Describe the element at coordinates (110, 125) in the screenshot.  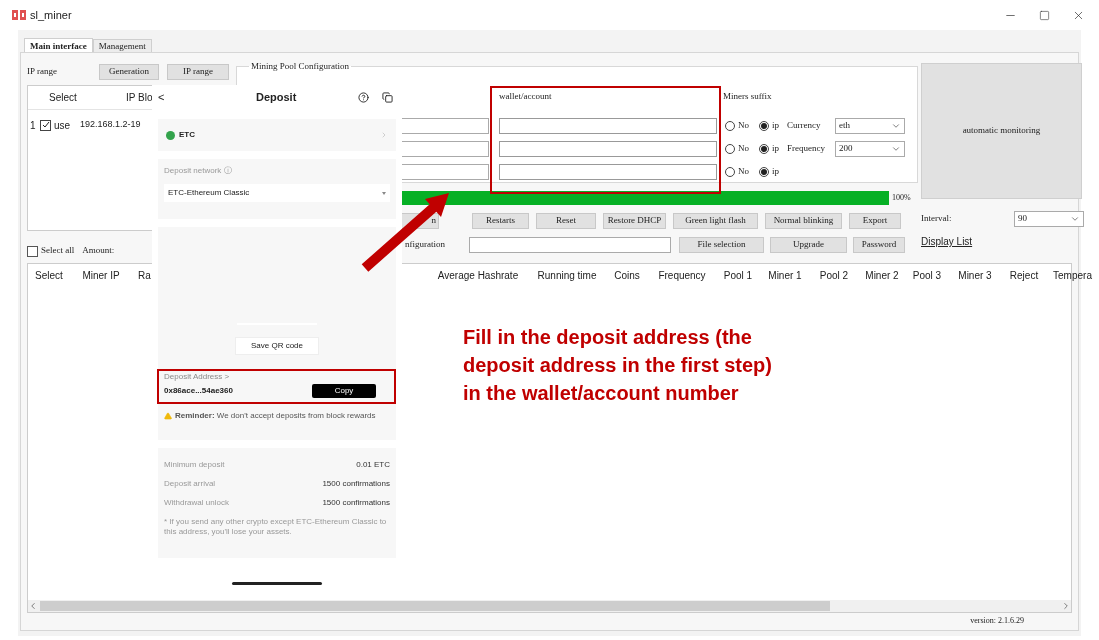
I see `table-cell: 192.168.1.2-19` at that location.